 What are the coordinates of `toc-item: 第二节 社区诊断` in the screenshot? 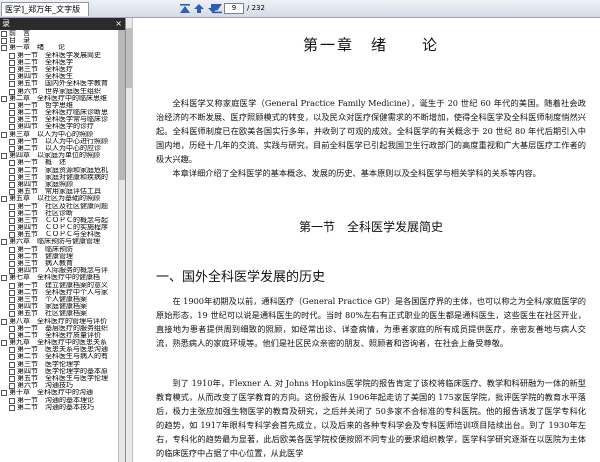 It's located at (62, 213).